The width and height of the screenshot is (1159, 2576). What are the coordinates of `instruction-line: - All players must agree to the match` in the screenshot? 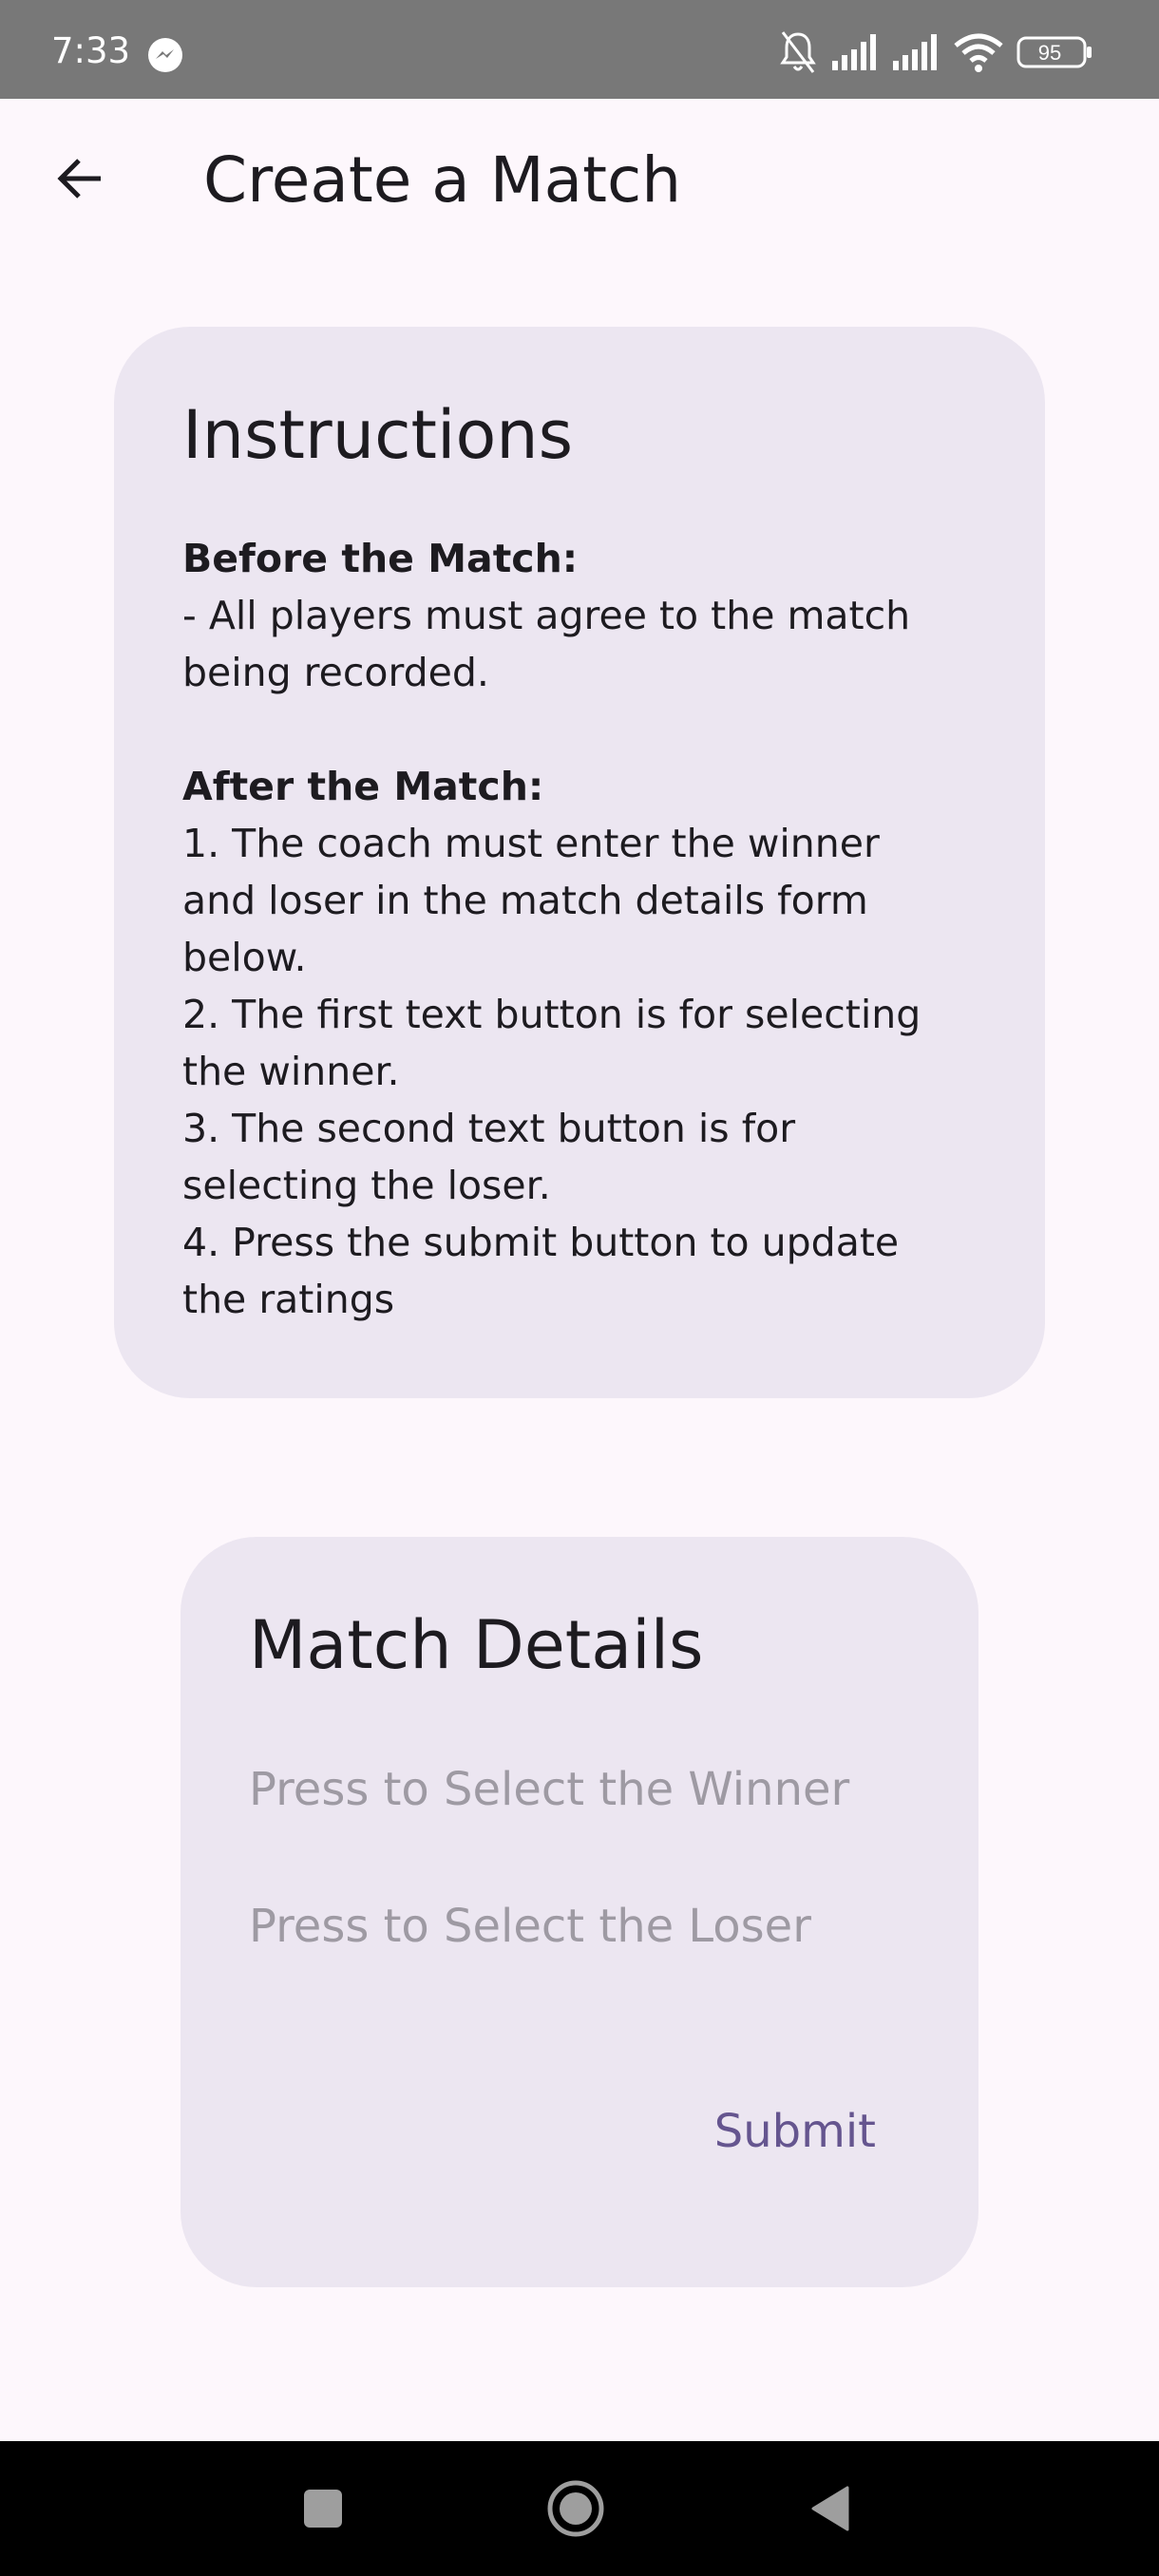 It's located at (546, 615).